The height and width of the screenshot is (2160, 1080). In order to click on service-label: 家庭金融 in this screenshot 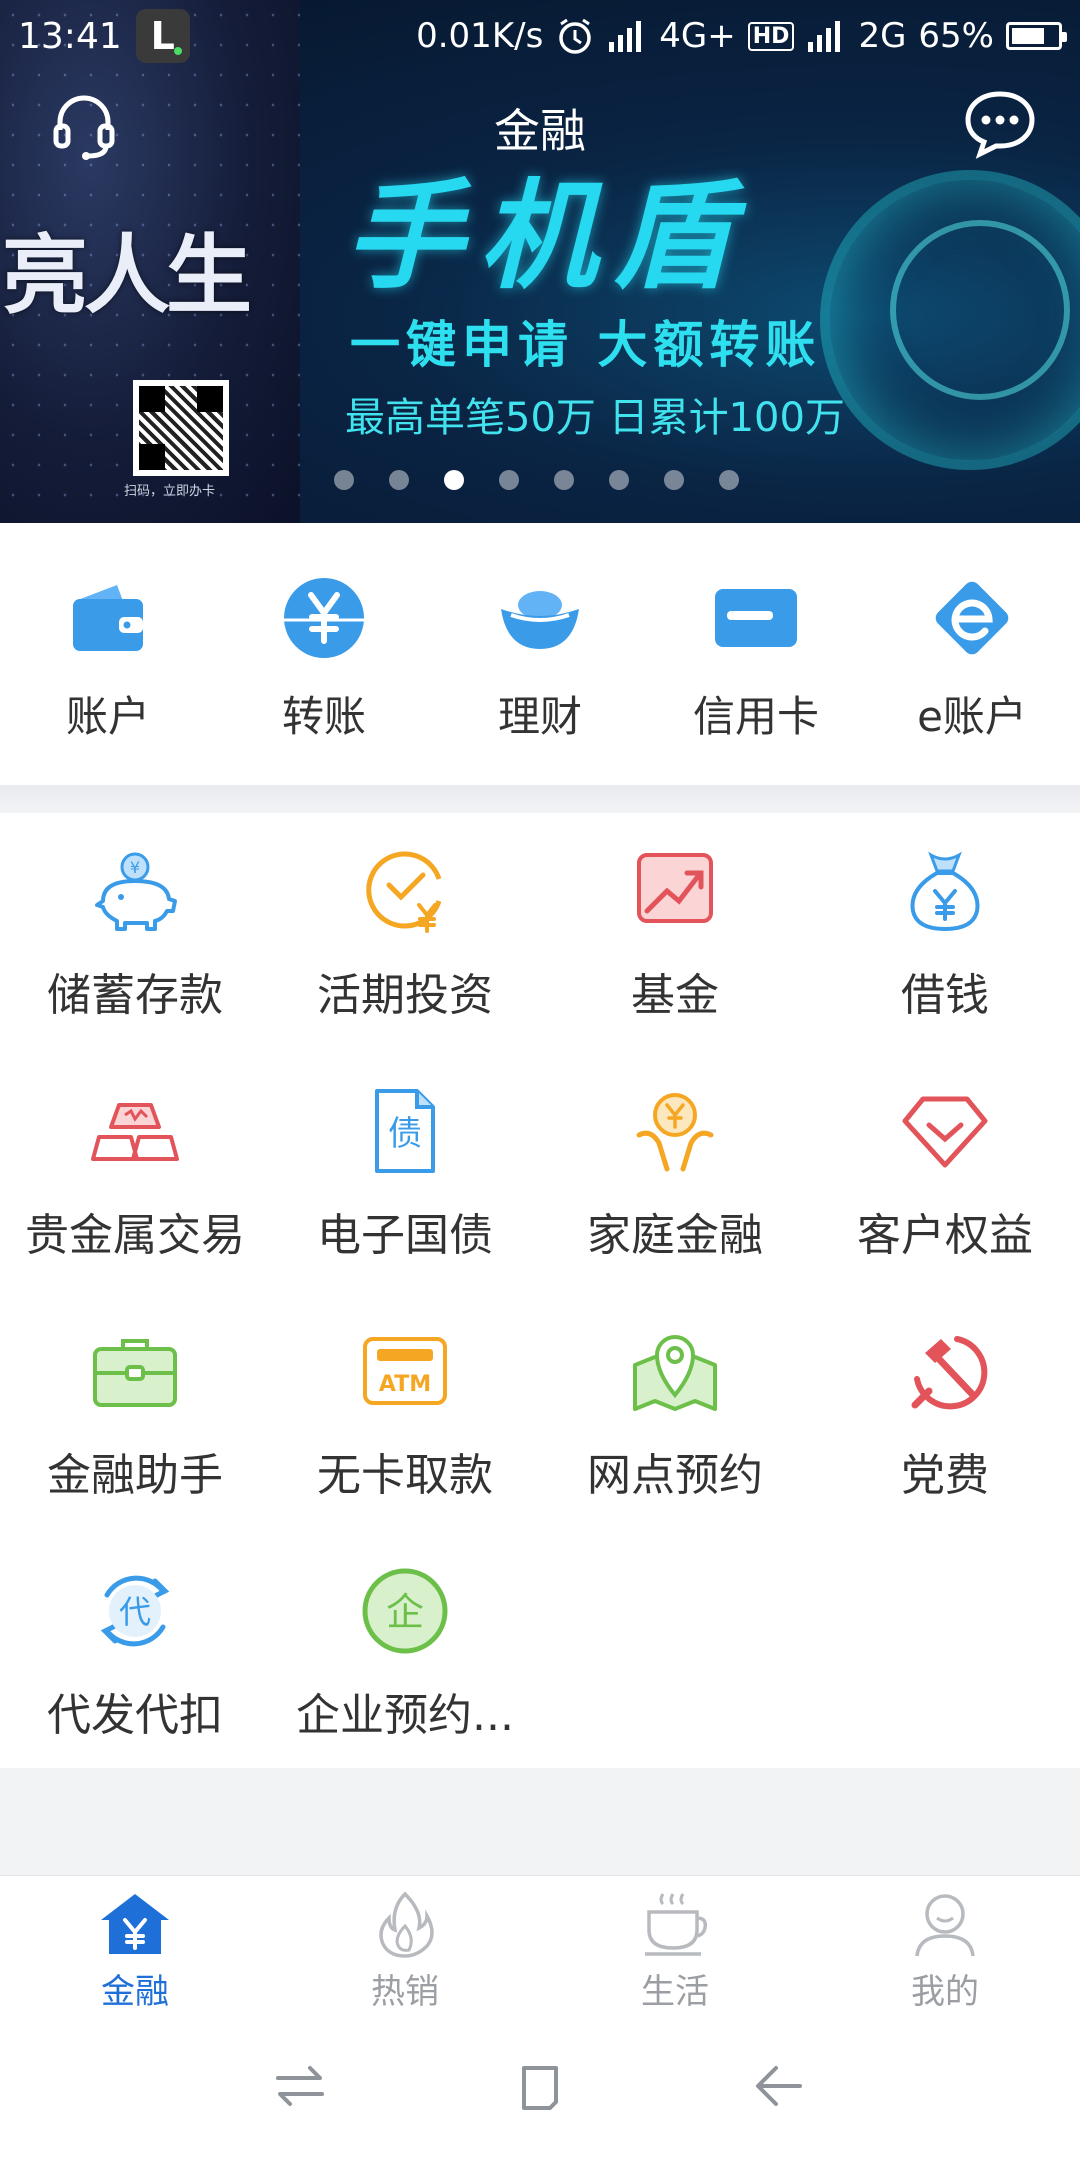, I will do `click(675, 1235)`.